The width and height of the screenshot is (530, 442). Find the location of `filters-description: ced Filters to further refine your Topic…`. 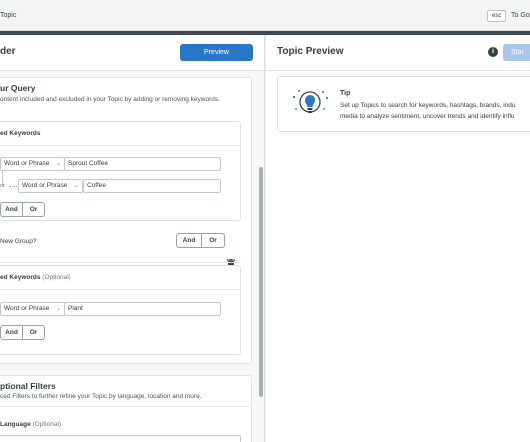

filters-description: ced Filters to further refine your Topic… is located at coordinates (101, 396).